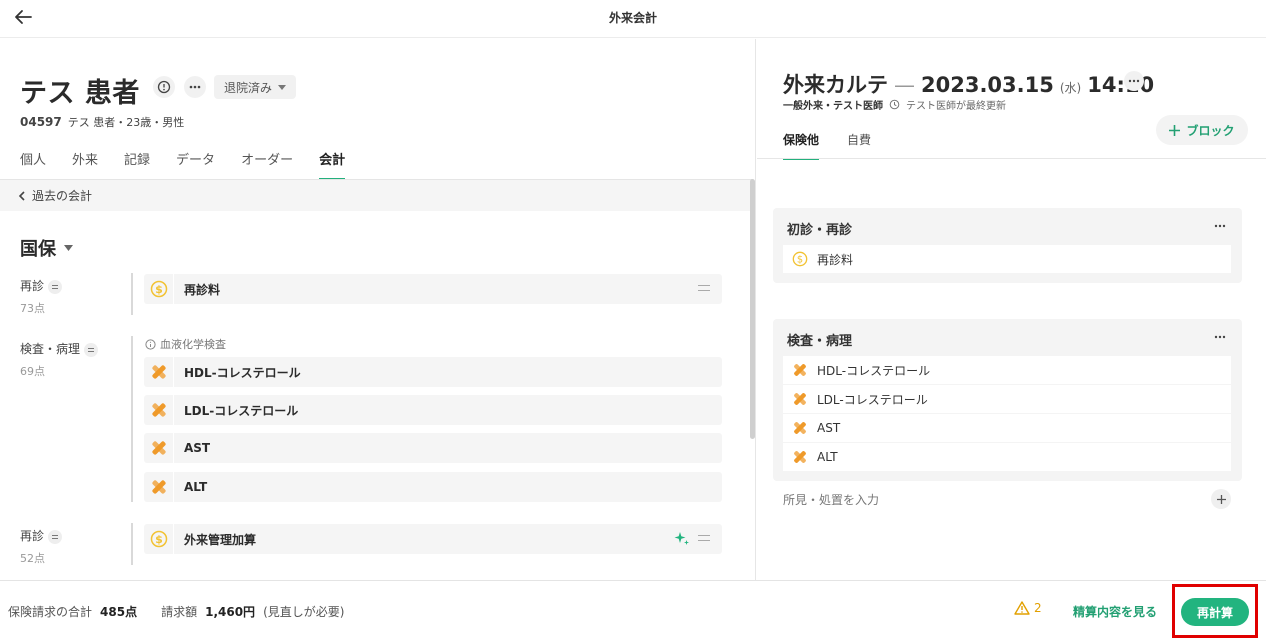  I want to click on window-title: 外来会計, so click(632, 18).